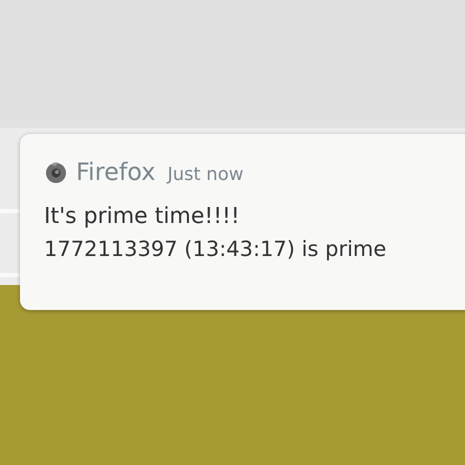  What do you see at coordinates (216, 249) in the screenshot?
I see `notification-body: 1772113397 (13:43:17) is prime` at bounding box center [216, 249].